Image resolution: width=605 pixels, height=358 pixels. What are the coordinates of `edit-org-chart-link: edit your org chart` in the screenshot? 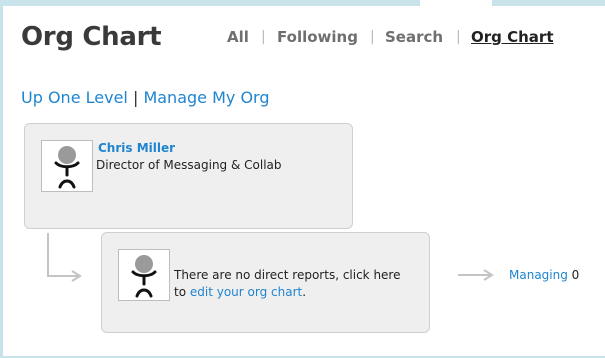 It's located at (246, 292).